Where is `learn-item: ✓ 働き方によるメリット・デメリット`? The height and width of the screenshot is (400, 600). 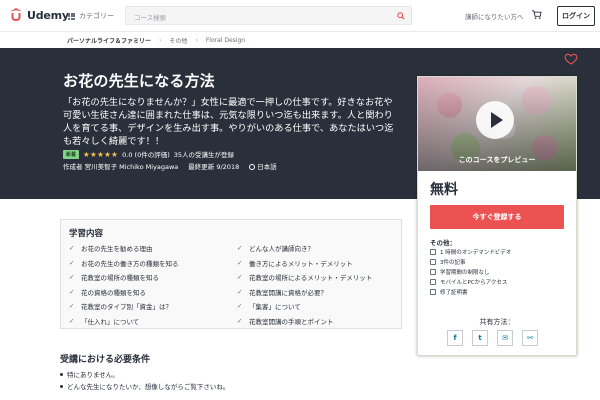 learn-item: ✓ 働き方によるメリット・デメリット is located at coordinates (316, 263).